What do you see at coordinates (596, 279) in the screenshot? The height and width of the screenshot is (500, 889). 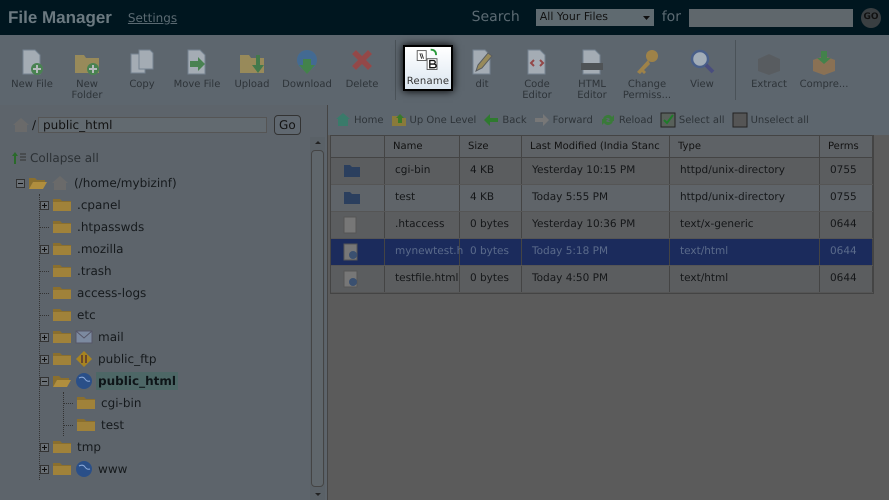 I see `table-cell: Today 4:50 PM` at bounding box center [596, 279].